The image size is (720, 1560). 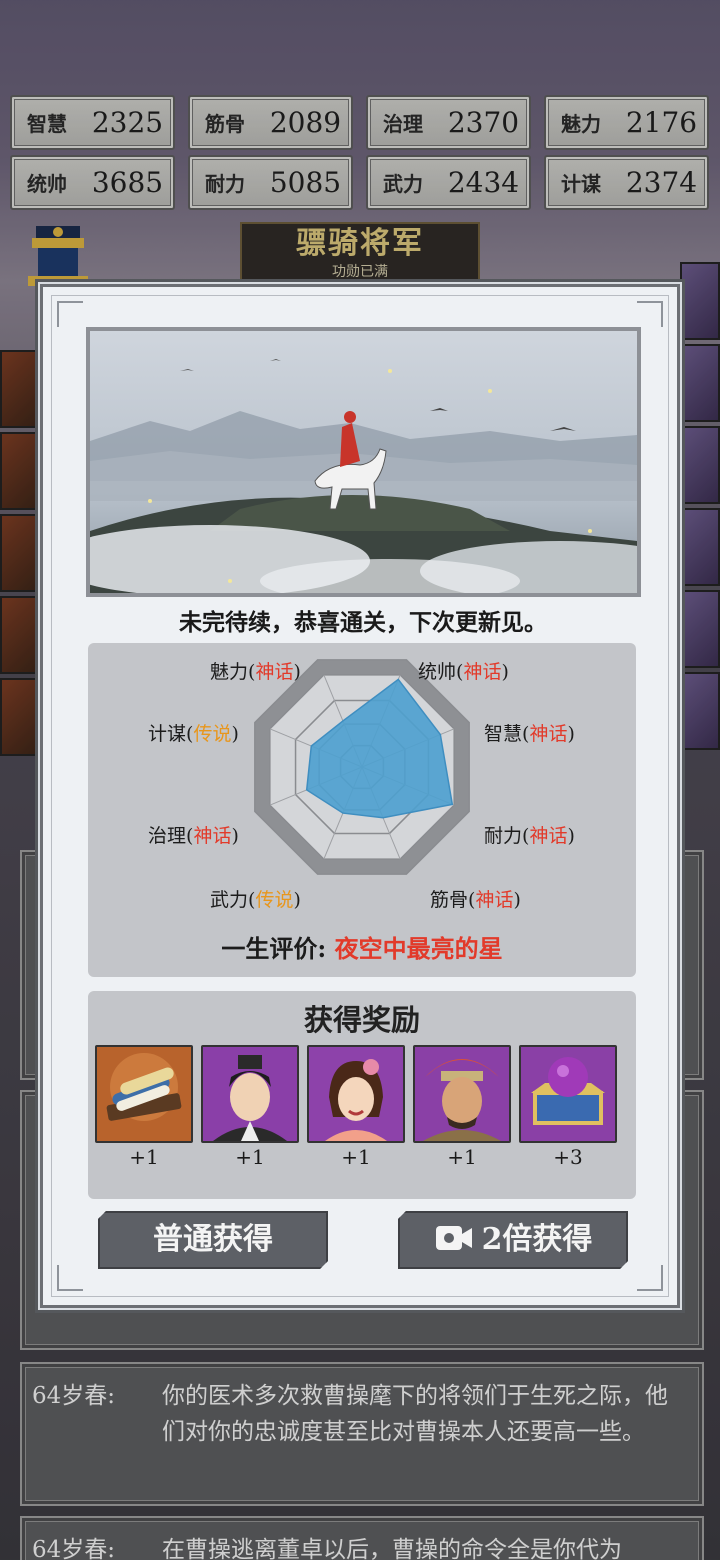 What do you see at coordinates (418, 948) in the screenshot?
I see `life-verdict-value: 夜空中最亮的星` at bounding box center [418, 948].